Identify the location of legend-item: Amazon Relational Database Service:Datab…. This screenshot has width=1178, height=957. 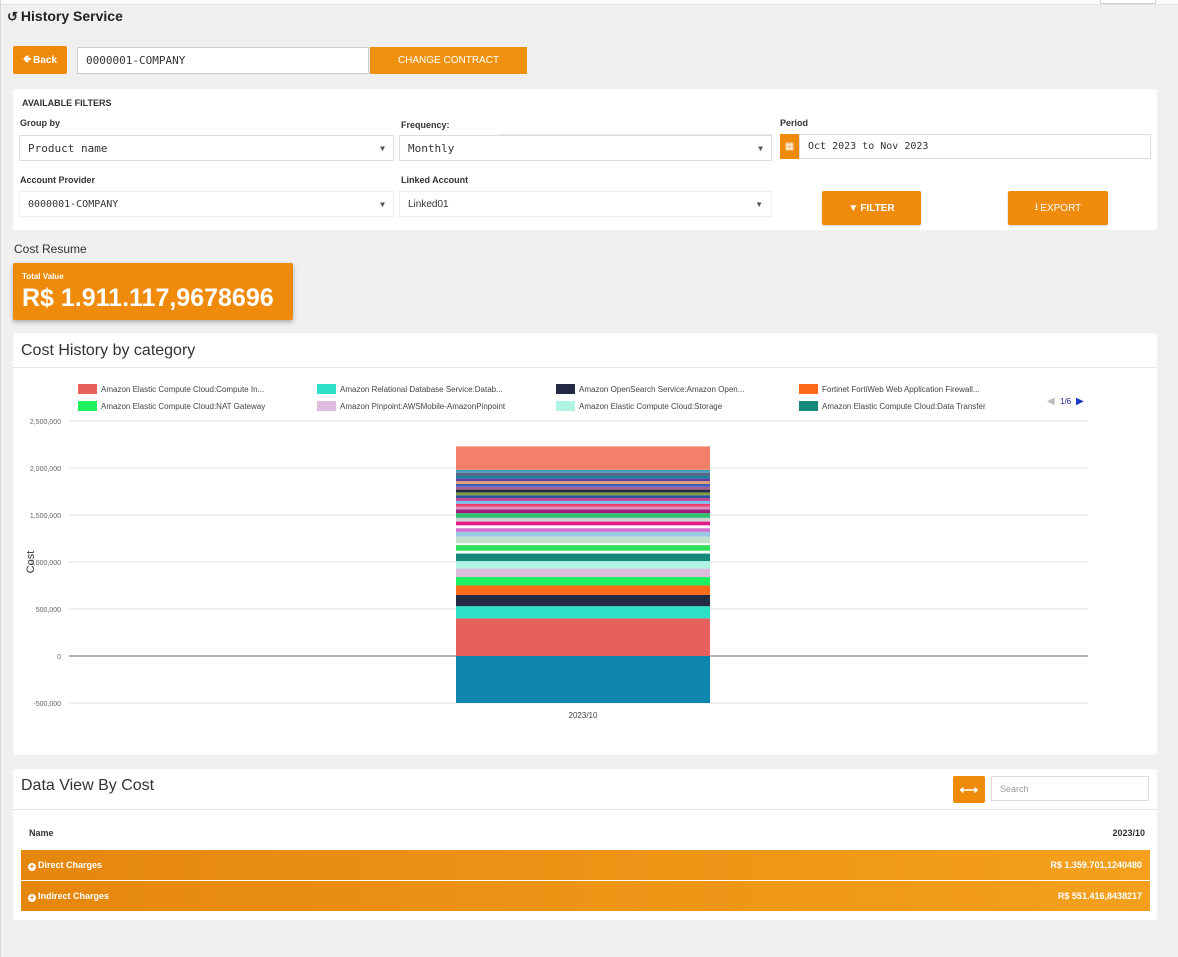
(410, 389).